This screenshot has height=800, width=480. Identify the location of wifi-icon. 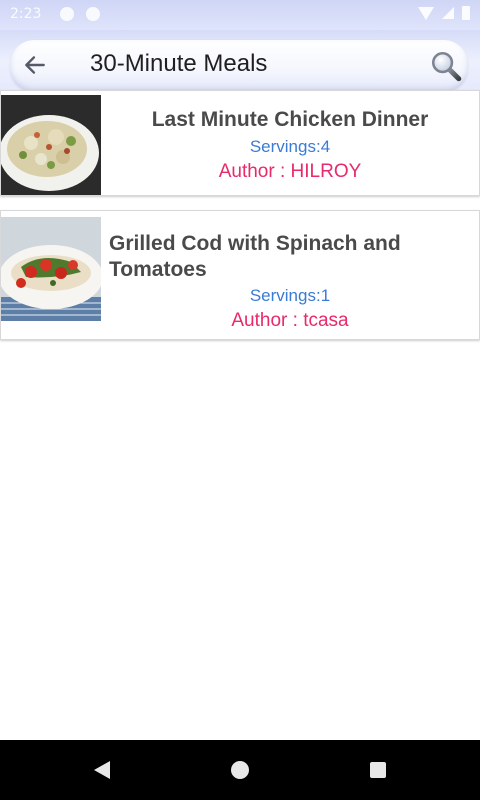
(426, 13).